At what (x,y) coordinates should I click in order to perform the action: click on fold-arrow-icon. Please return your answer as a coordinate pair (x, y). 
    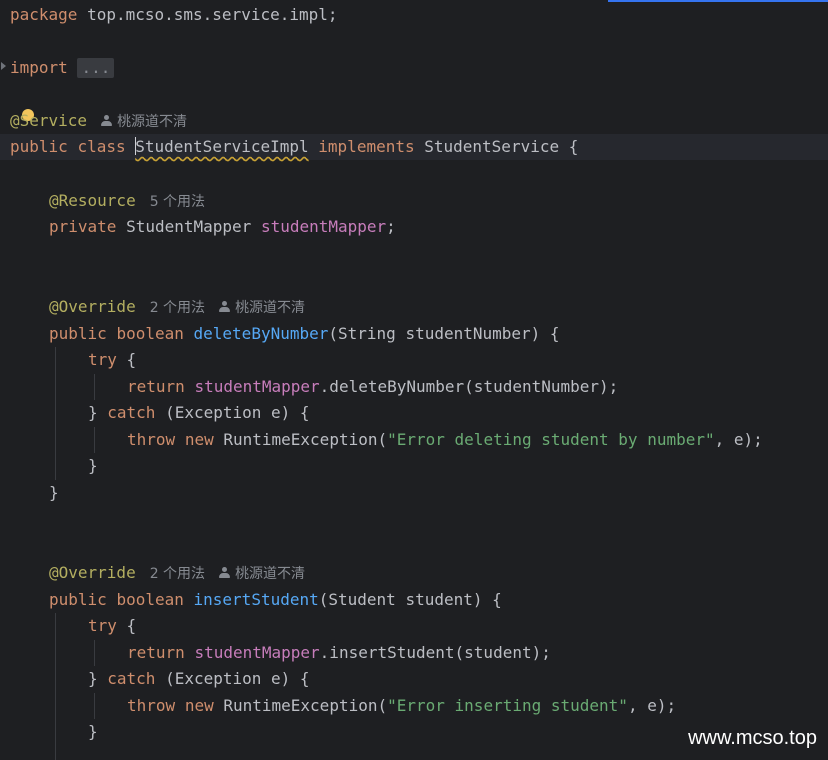
    Looking at the image, I should click on (3, 66).